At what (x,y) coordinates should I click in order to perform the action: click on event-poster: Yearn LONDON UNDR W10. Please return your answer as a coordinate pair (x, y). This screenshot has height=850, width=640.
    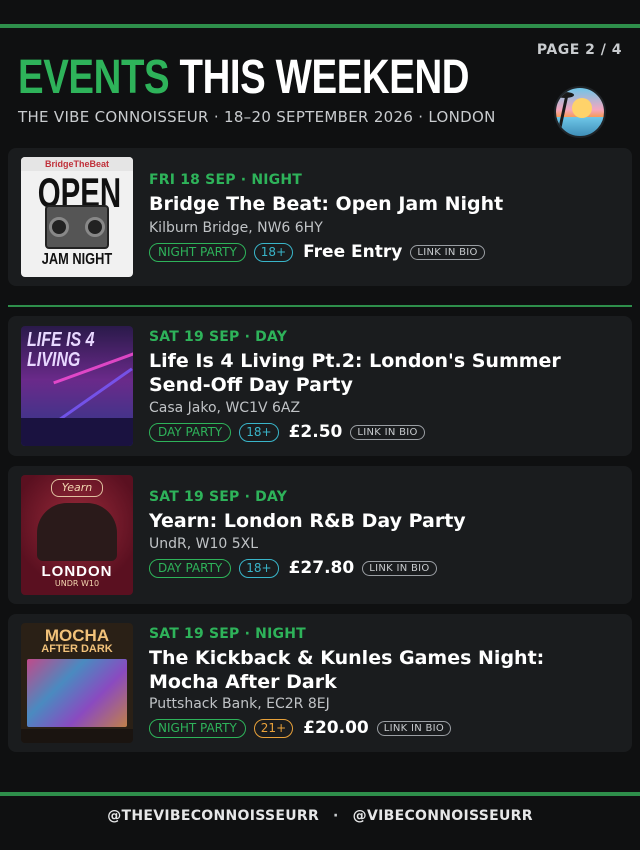
    Looking at the image, I should click on (77, 535).